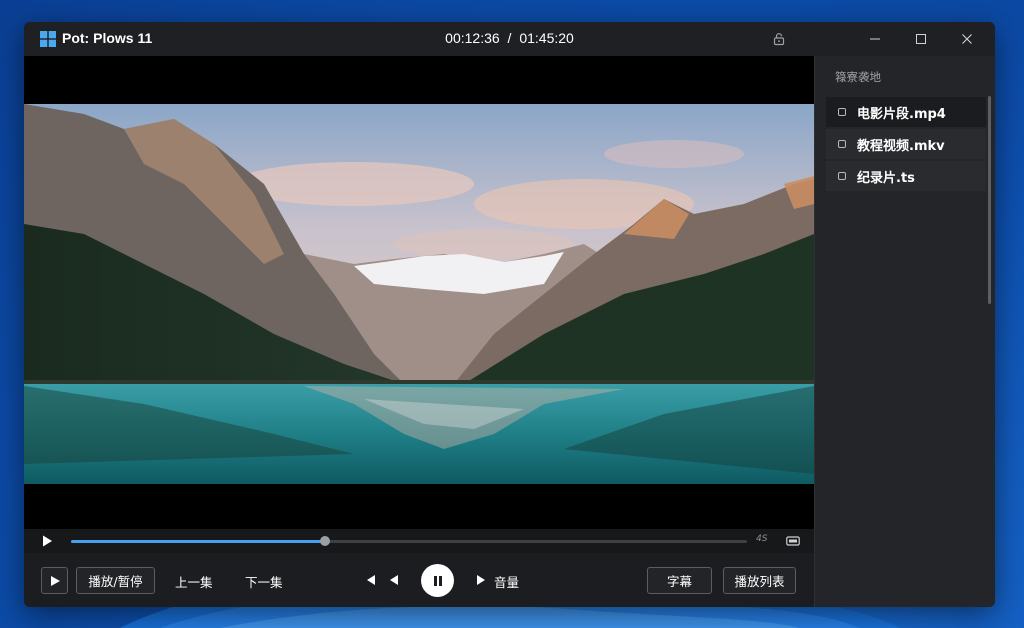  I want to click on minimize-button, so click(875, 39).